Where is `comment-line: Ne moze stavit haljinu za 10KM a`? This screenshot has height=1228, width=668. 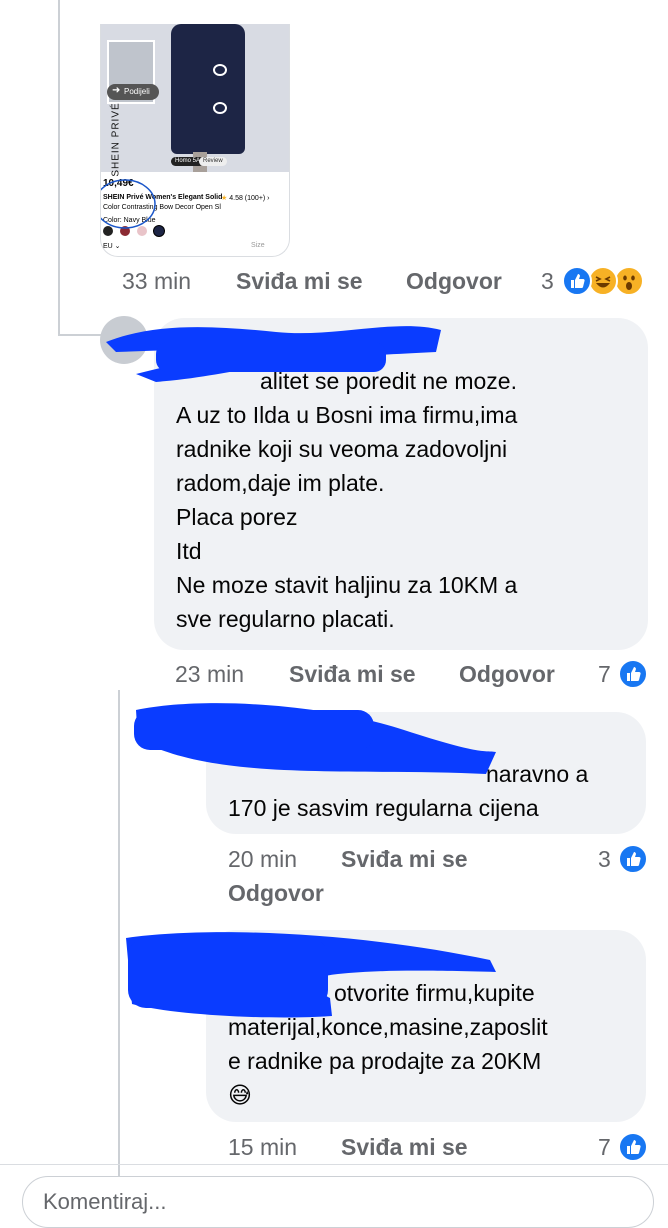 comment-line: Ne moze stavit haljinu za 10KM a is located at coordinates (347, 585).